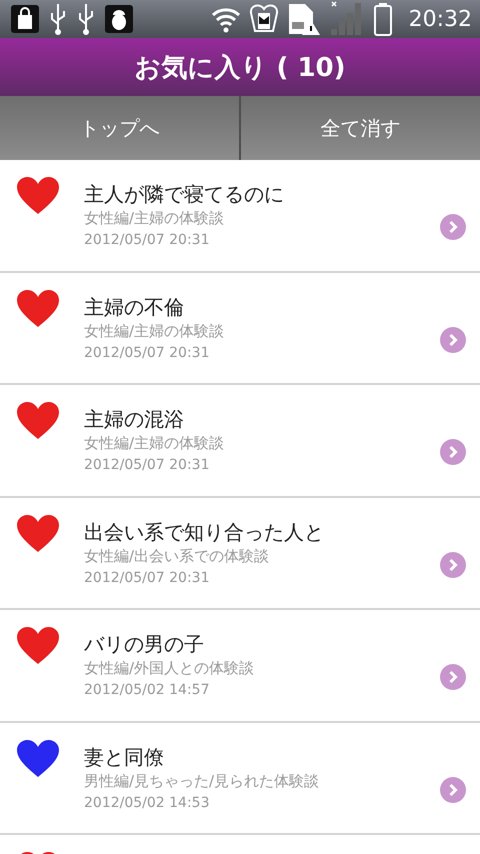 The width and height of the screenshot is (480, 854). What do you see at coordinates (360, 128) in the screenshot?
I see `toolbar-button: 全て消す` at bounding box center [360, 128].